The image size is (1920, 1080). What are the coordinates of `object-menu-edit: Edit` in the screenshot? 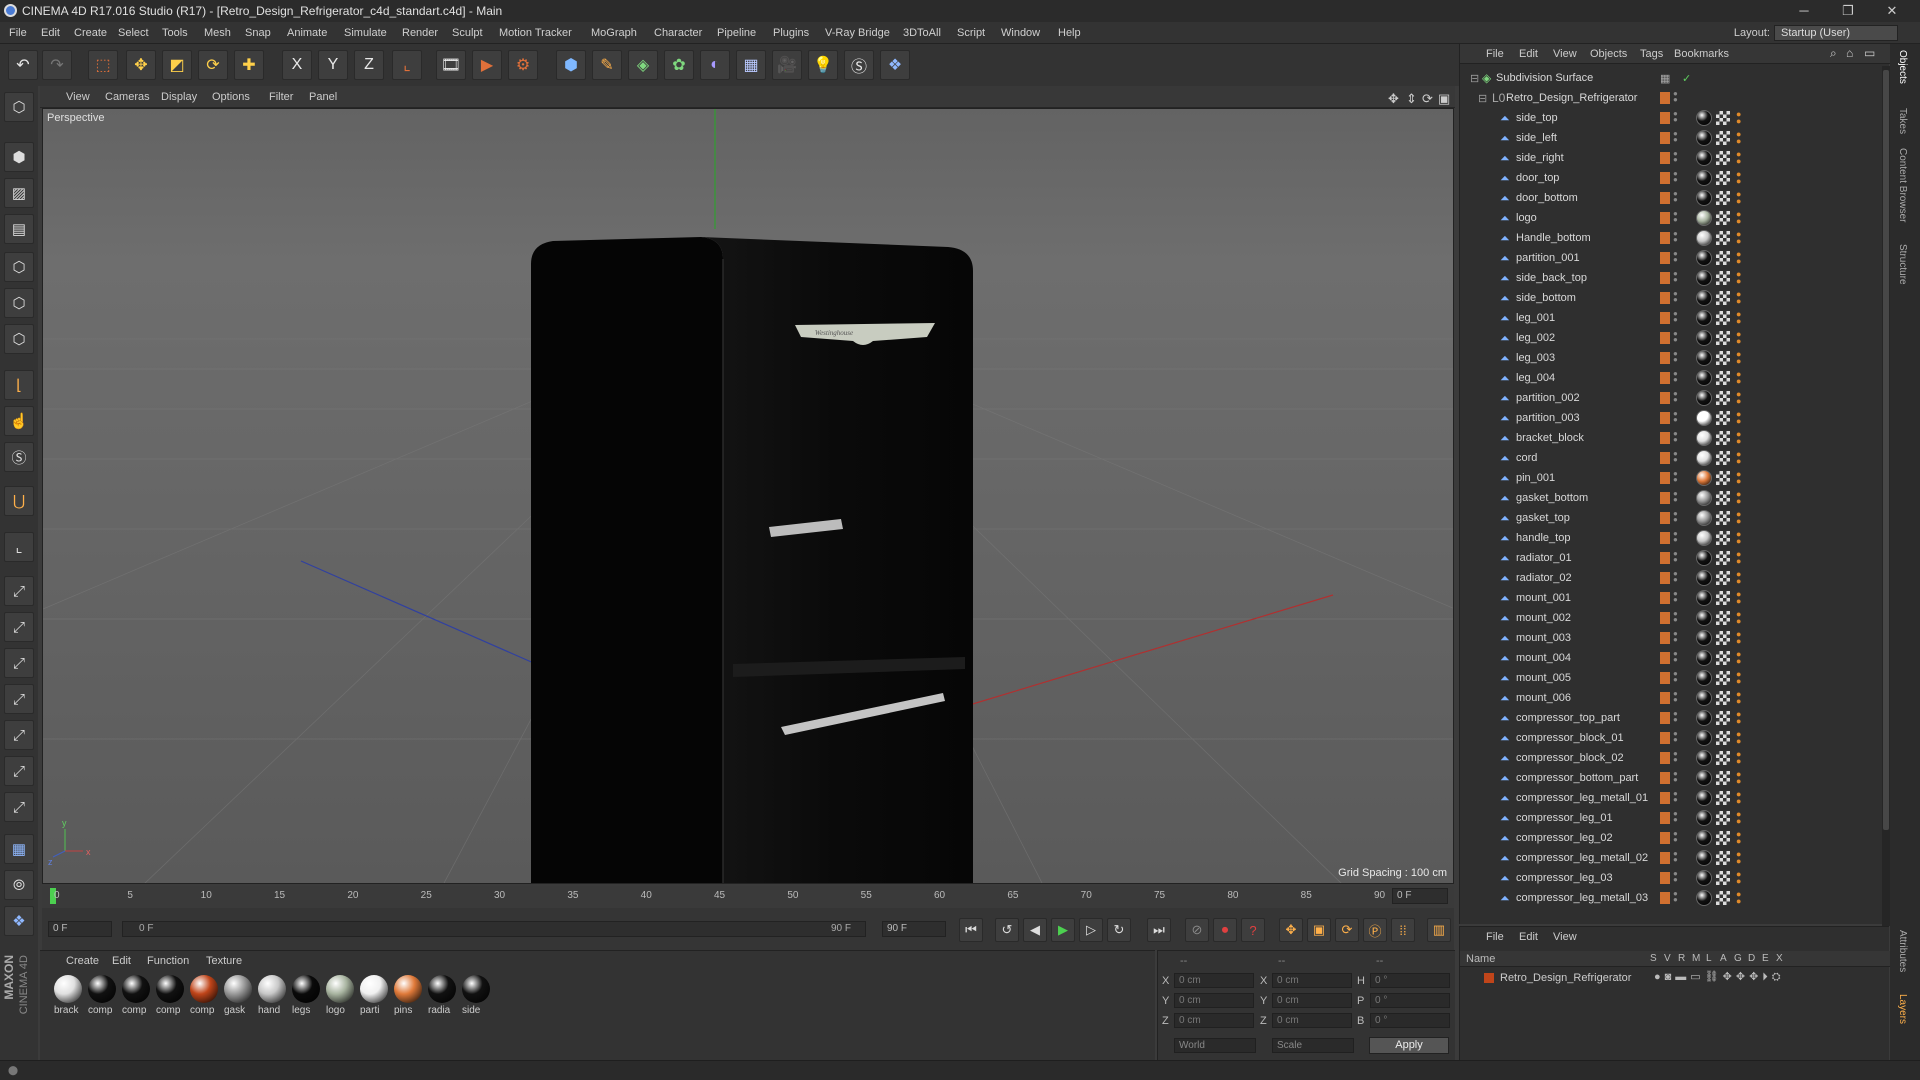 It's located at (1528, 54).